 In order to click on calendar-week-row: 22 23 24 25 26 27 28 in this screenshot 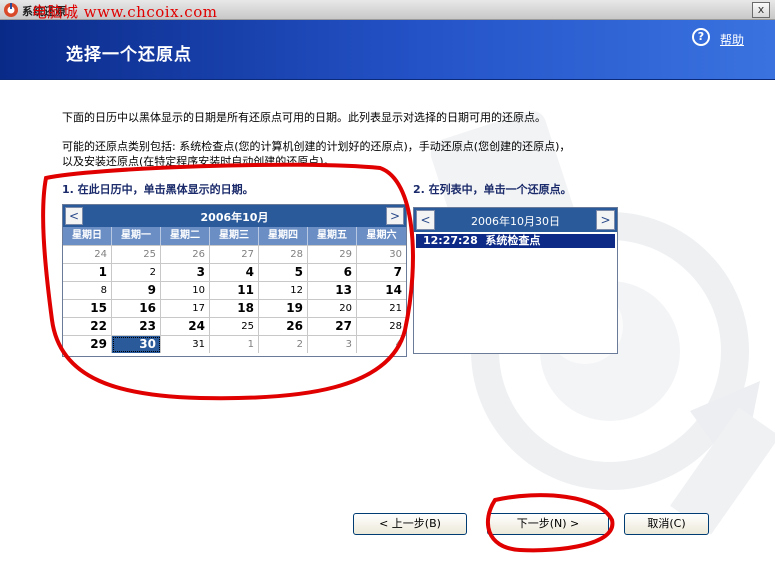, I will do `click(234, 326)`.